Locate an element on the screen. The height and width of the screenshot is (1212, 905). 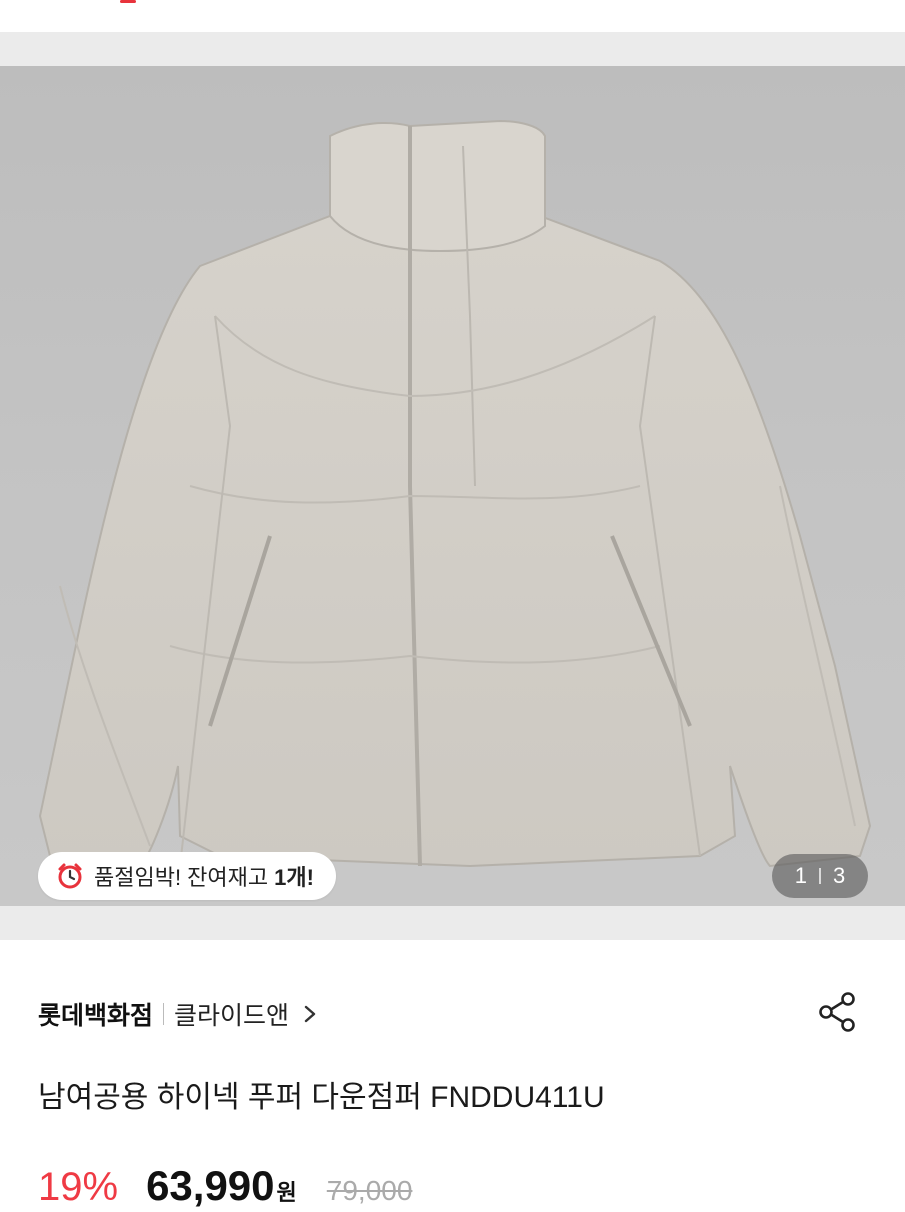
discount-rate: 19% is located at coordinates (78, 1187).